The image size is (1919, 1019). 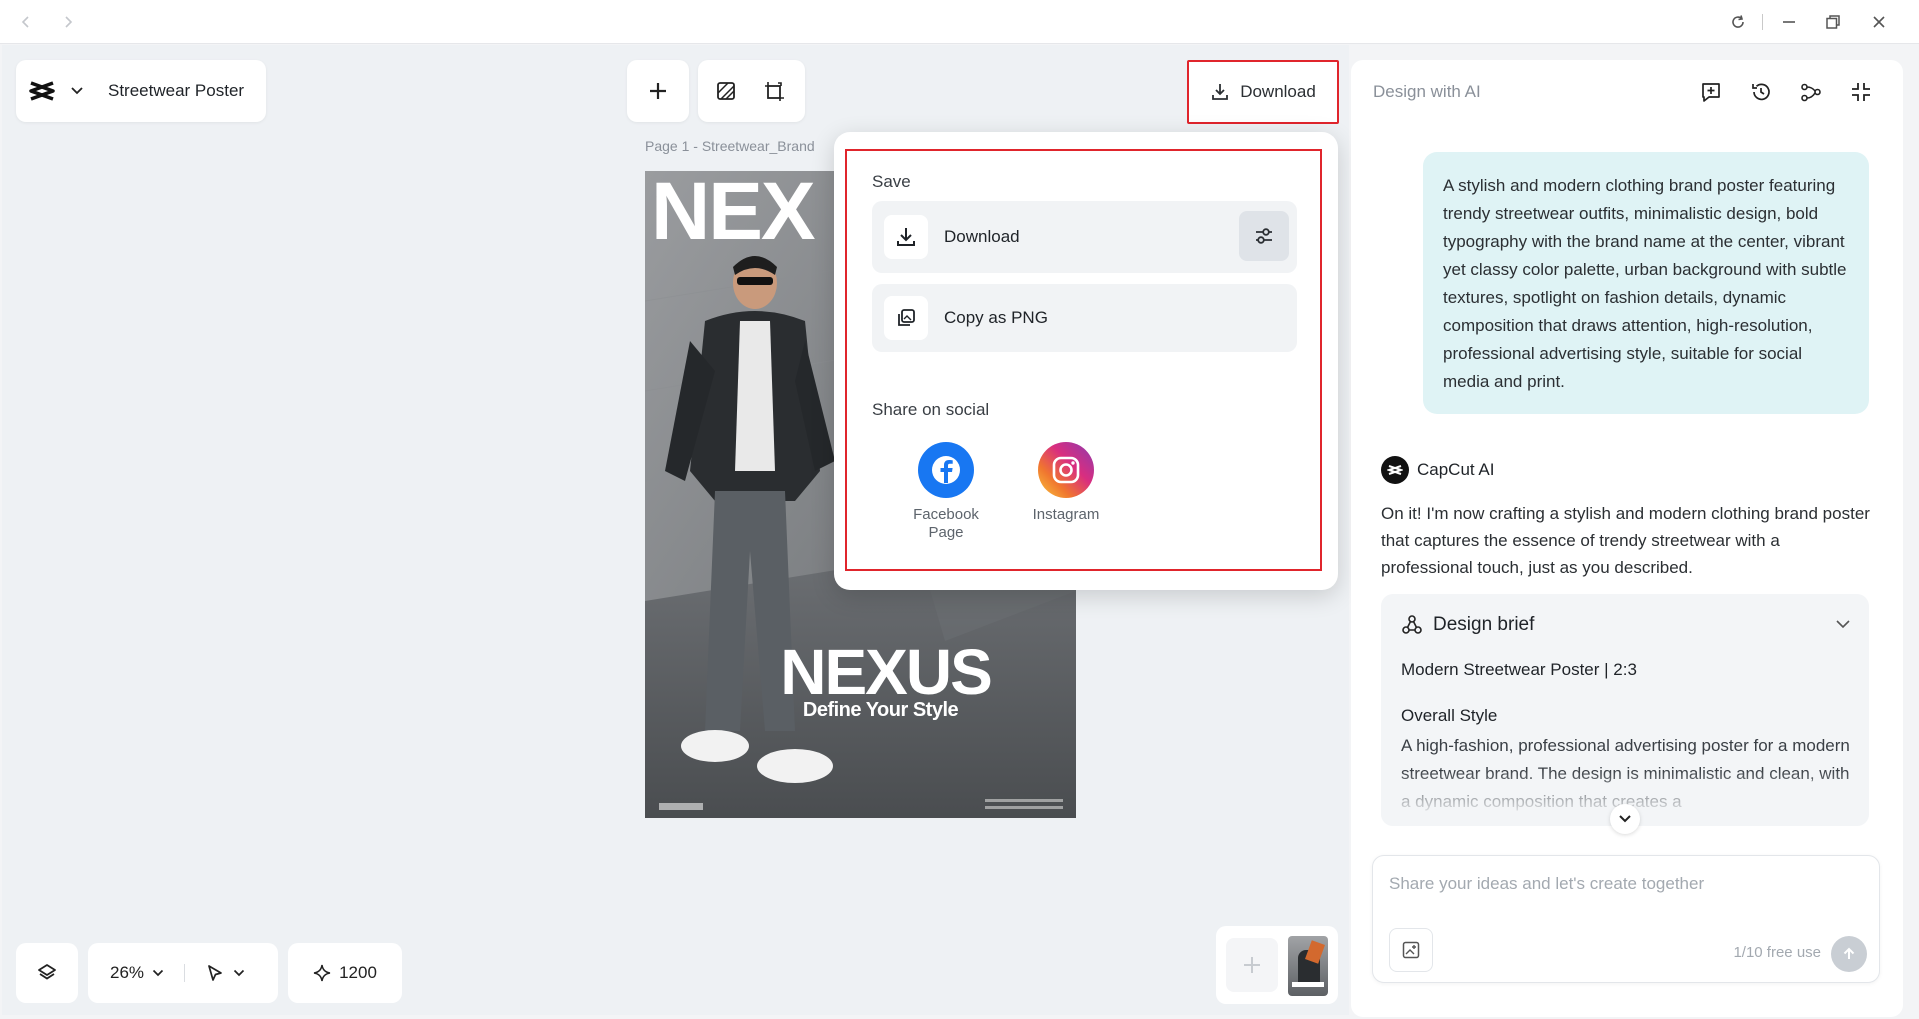 I want to click on prompt-input, so click(x=1624, y=884).